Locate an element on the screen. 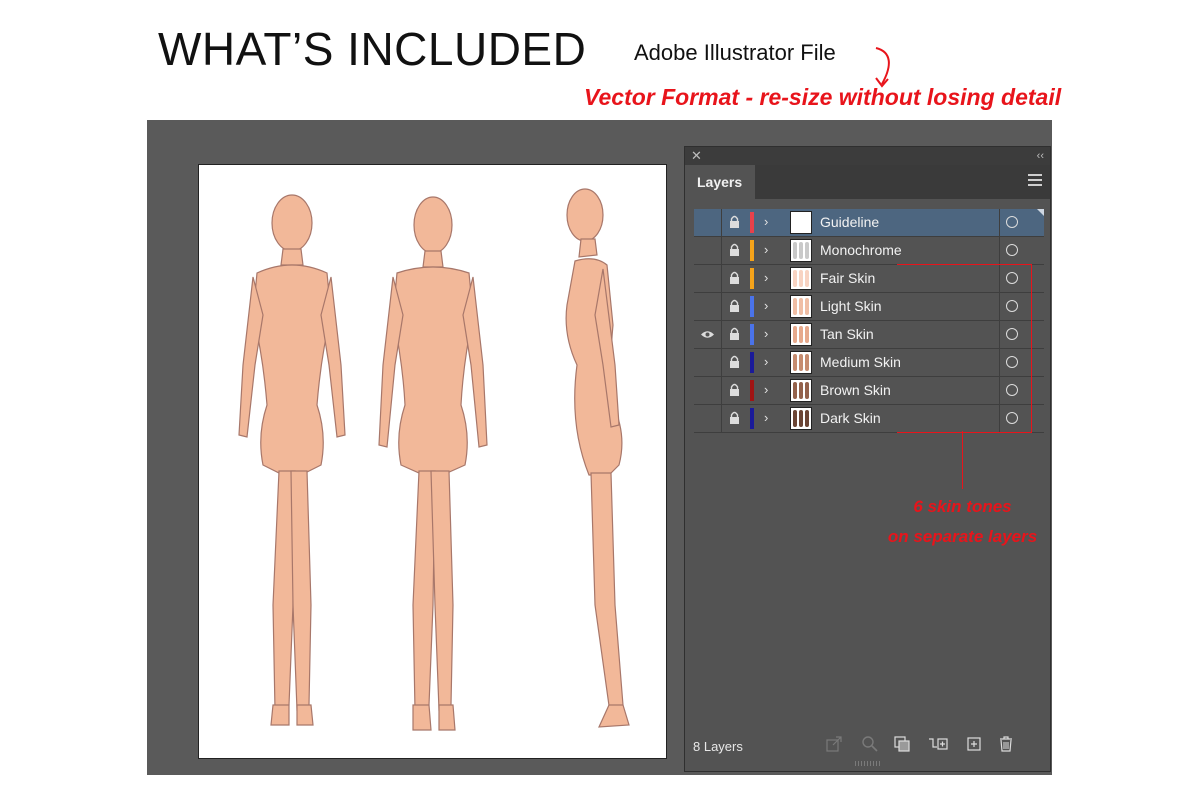 This screenshot has width=1200, height=800. panel-title-bar: ✕ ‹‹ is located at coordinates (867, 156).